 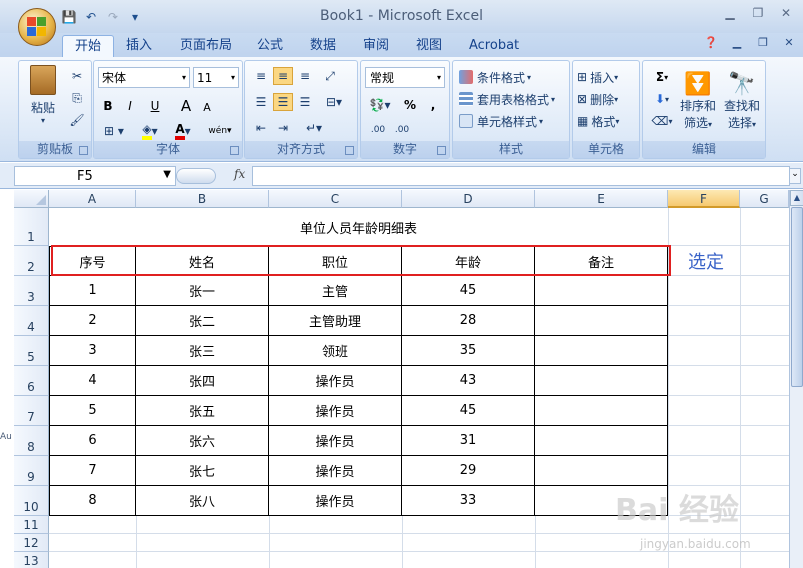 What do you see at coordinates (130, 106) in the screenshot?
I see `italic-button: I` at bounding box center [130, 106].